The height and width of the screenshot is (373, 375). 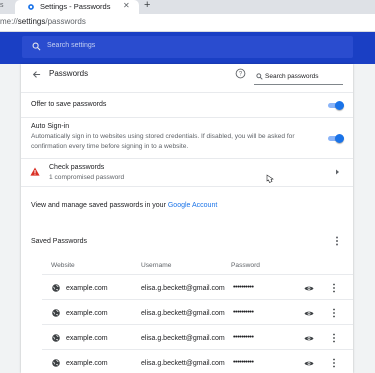 What do you see at coordinates (187, 7) in the screenshot?
I see `tab-strip: s Settings - Passwords ✕ +` at bounding box center [187, 7].